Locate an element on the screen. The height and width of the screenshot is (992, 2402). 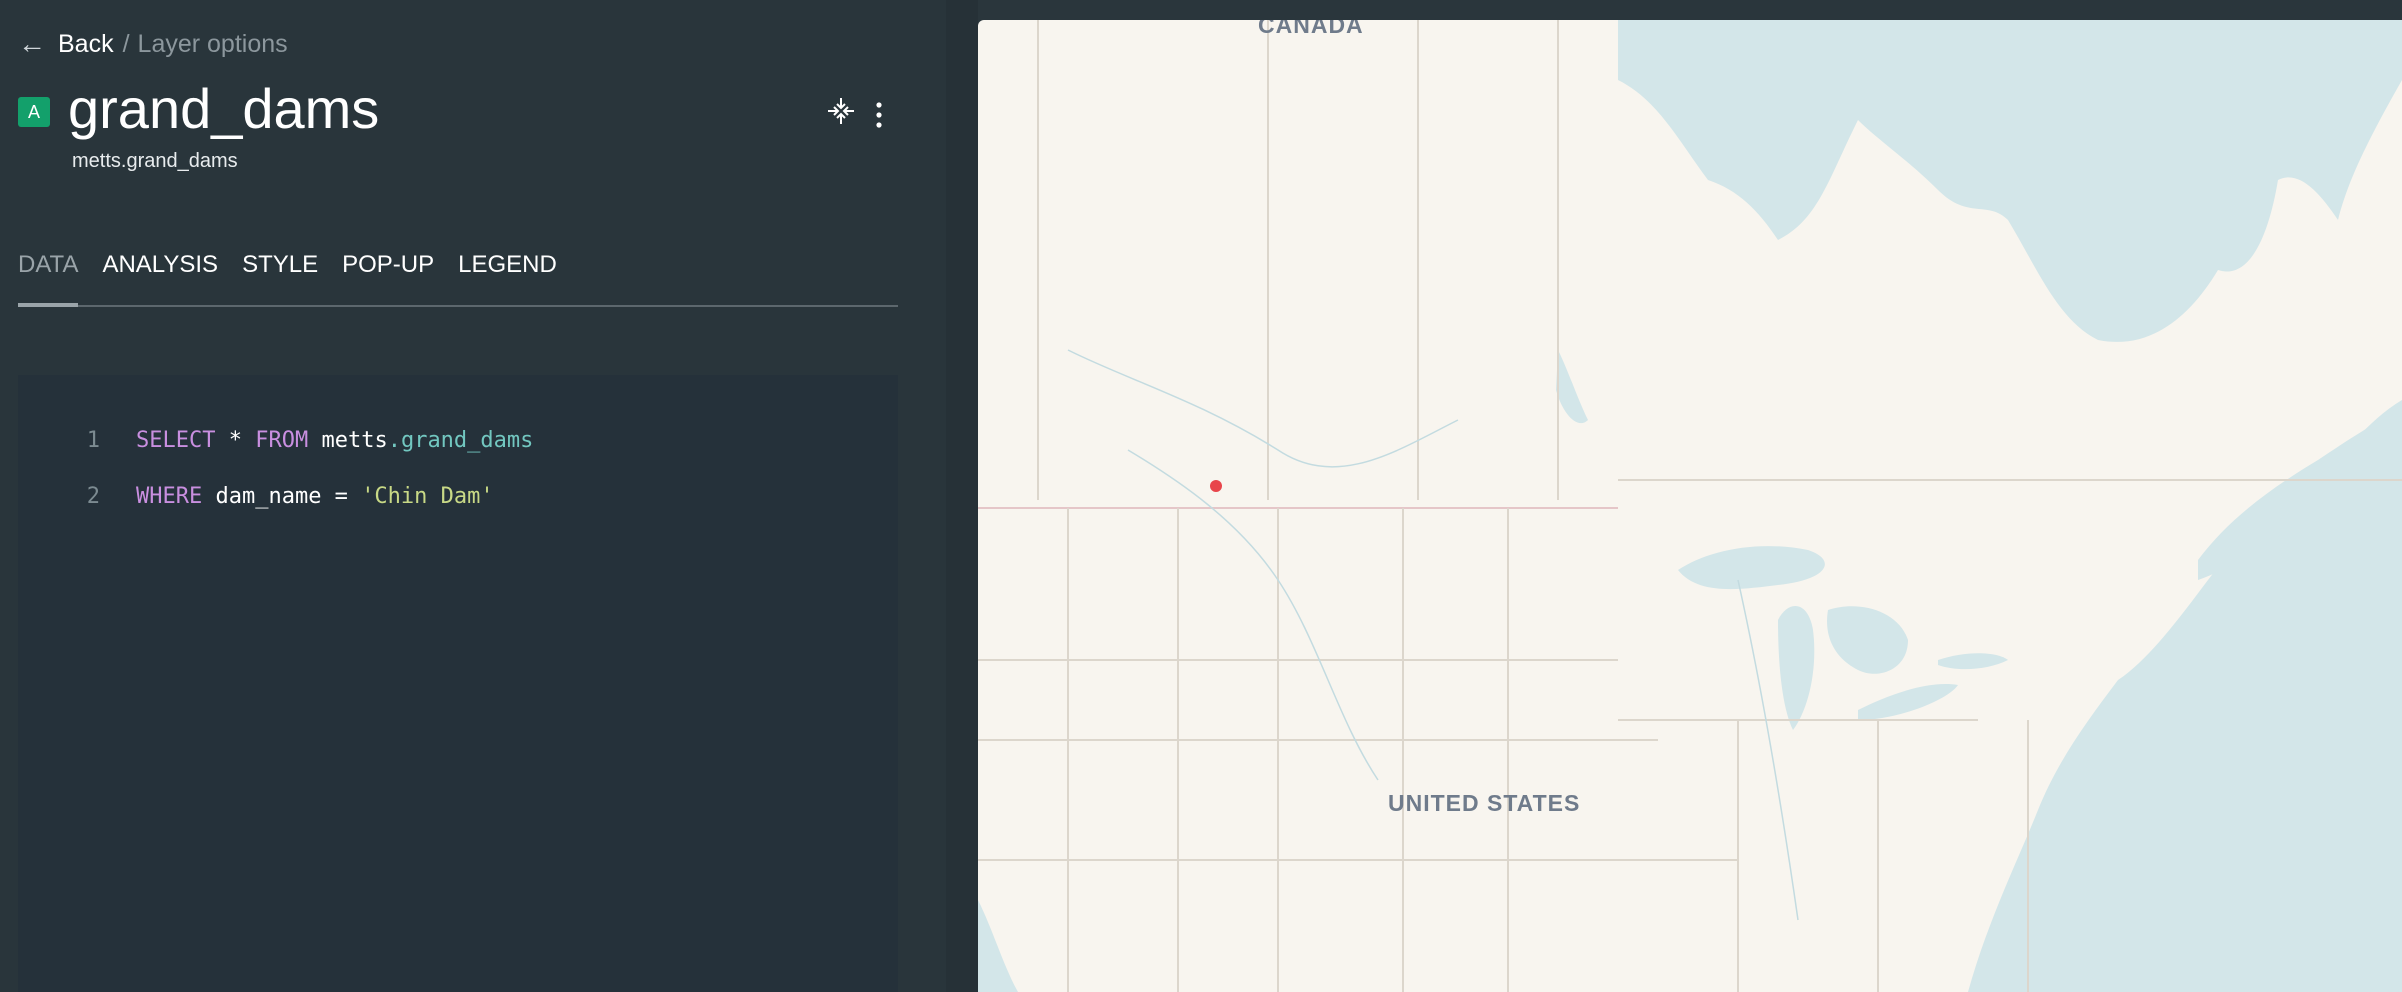
sql-keyword: WHERE is located at coordinates (169, 496).